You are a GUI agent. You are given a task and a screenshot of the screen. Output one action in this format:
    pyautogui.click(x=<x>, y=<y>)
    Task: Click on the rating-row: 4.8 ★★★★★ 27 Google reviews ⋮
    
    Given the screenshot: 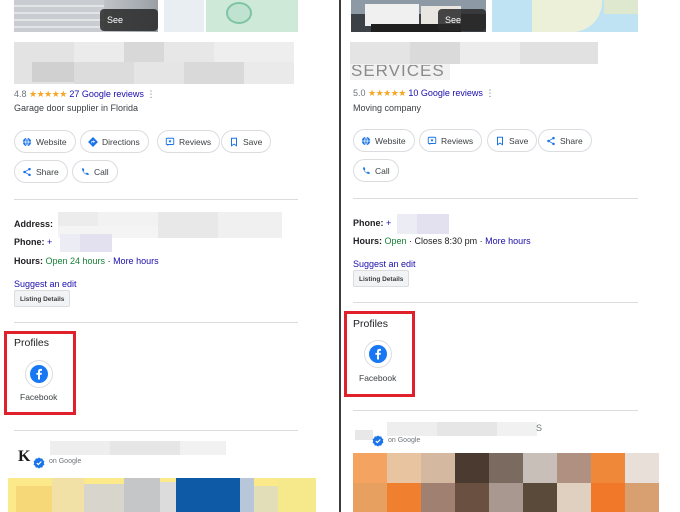 What is the action you would take?
    pyautogui.click(x=84, y=94)
    